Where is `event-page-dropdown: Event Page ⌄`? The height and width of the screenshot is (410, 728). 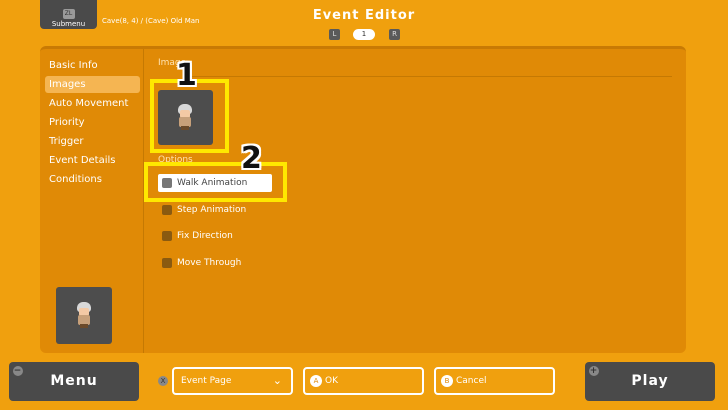 event-page-dropdown: Event Page ⌄ is located at coordinates (232, 381).